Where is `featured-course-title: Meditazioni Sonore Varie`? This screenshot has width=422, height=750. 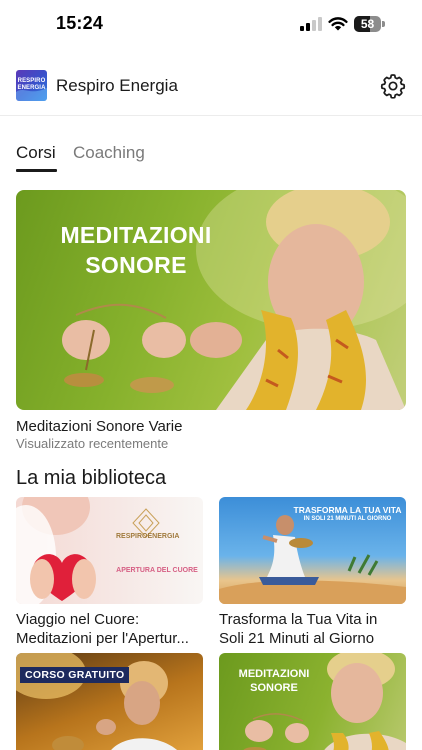
featured-course-title: Meditazioni Sonore Varie is located at coordinates (99, 426).